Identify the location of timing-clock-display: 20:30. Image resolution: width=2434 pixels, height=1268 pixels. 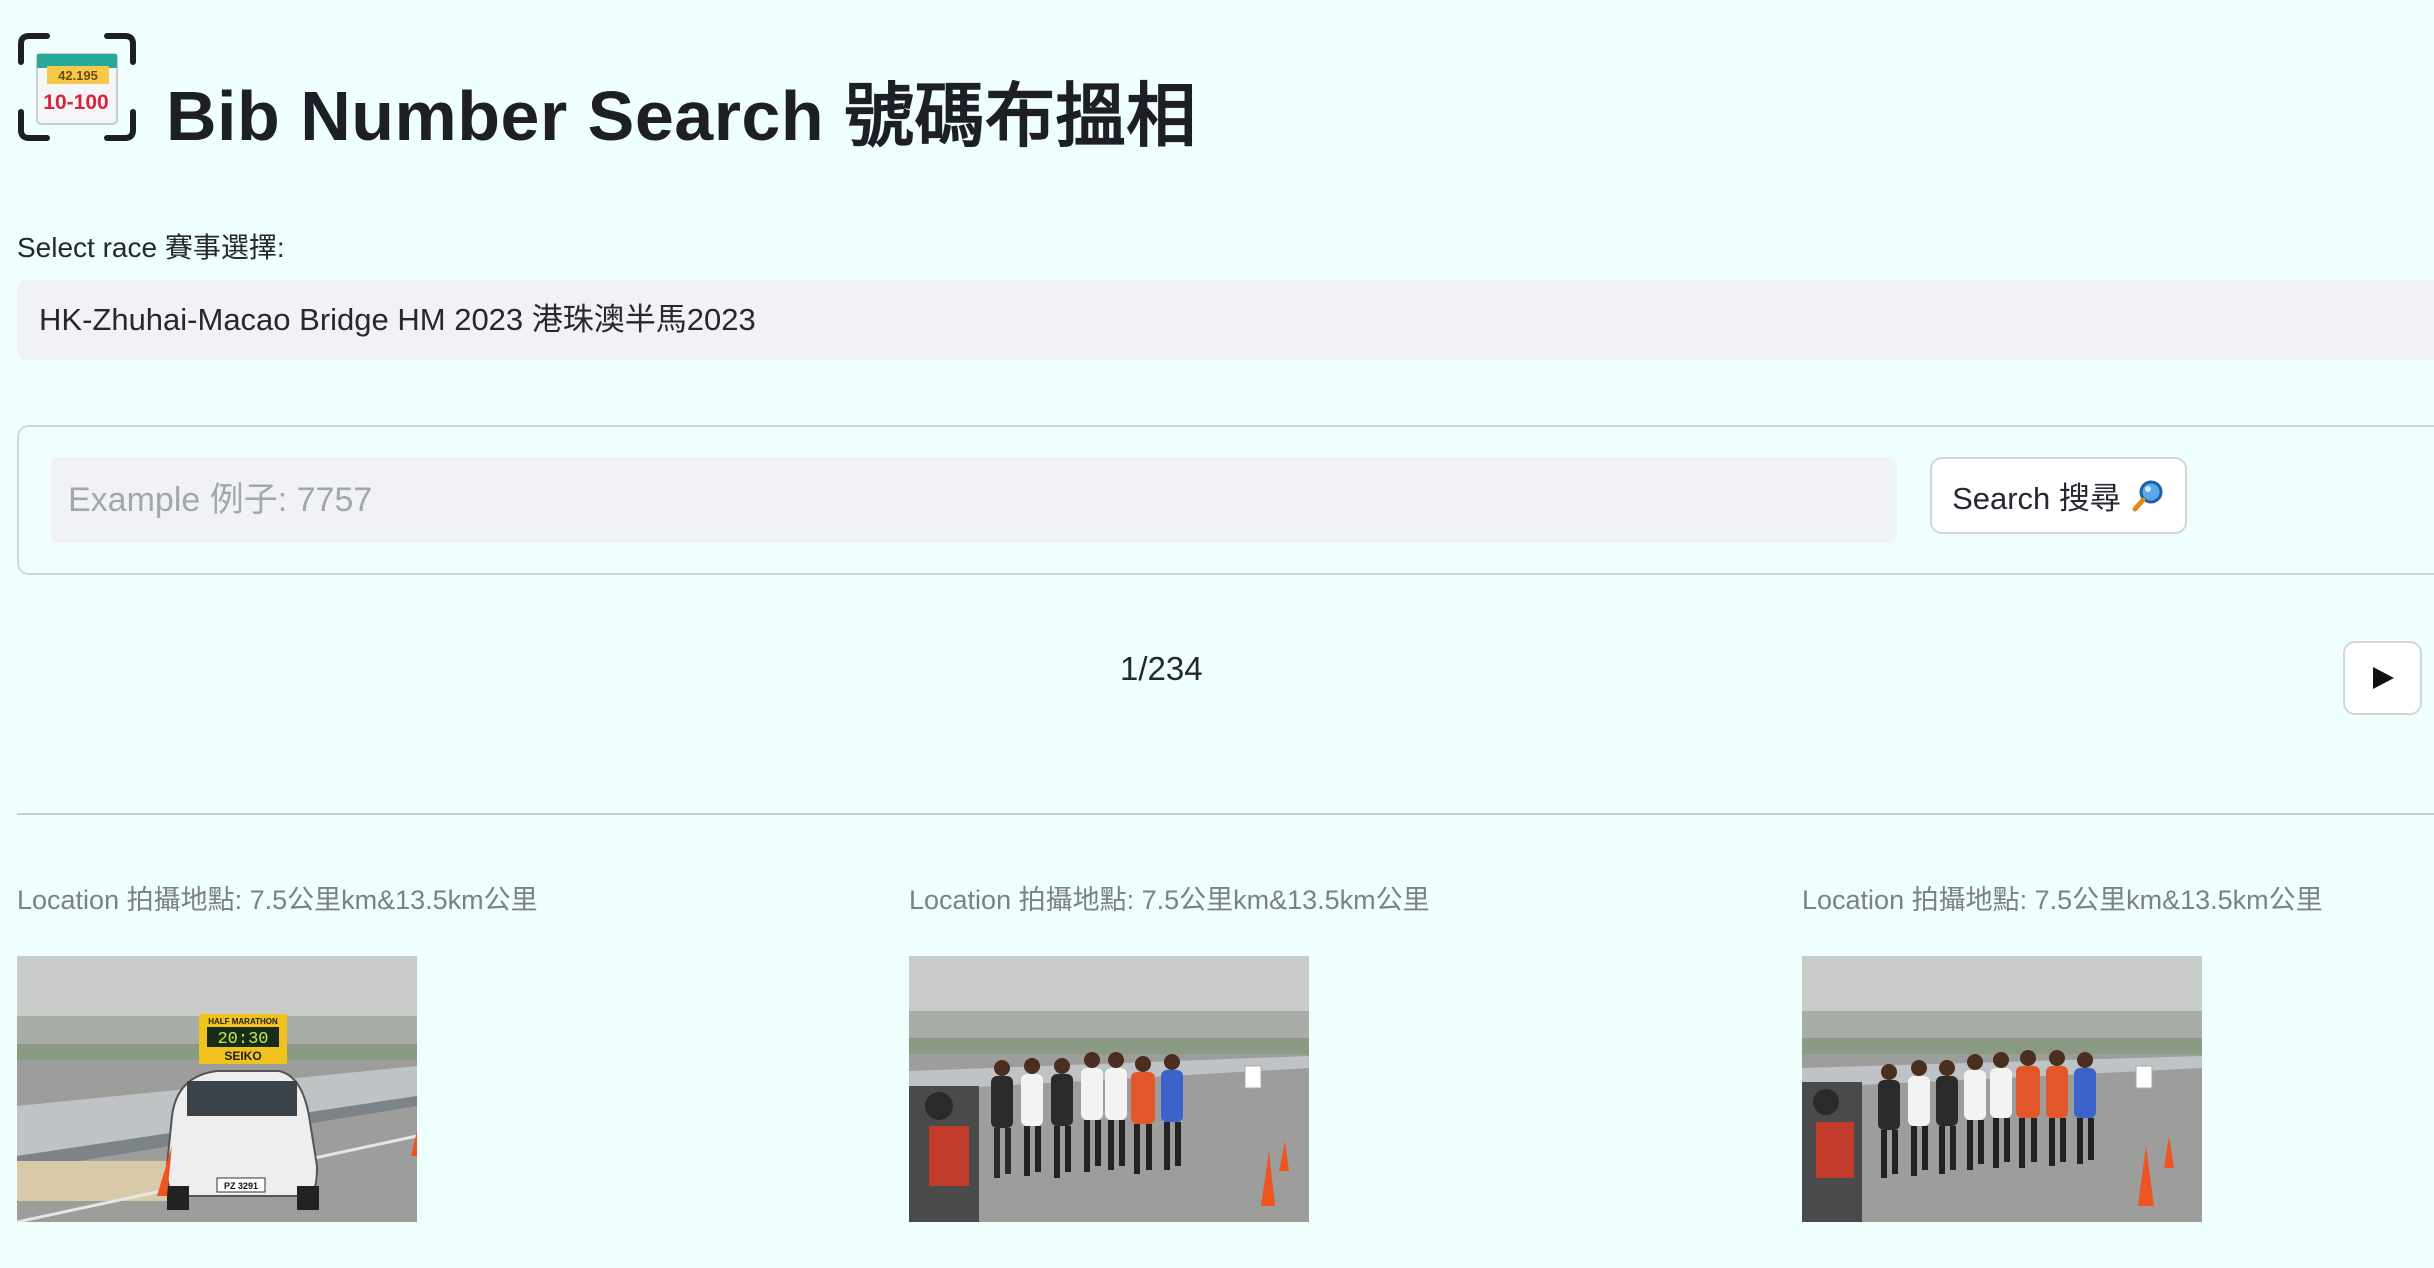
(242, 1039).